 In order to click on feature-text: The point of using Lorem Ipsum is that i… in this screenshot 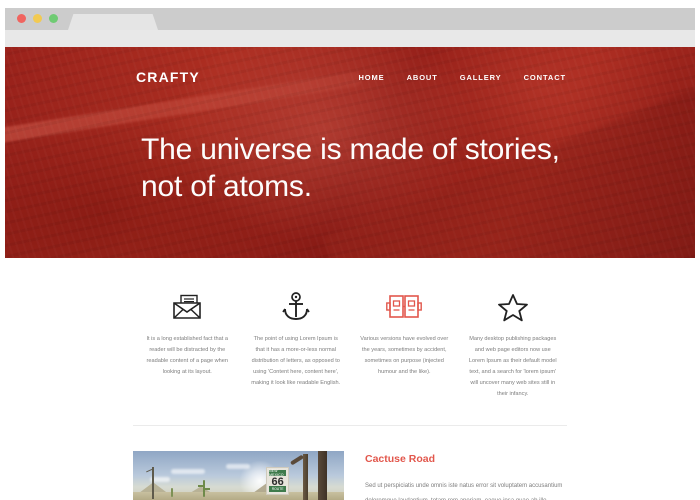, I will do `click(296, 361)`.